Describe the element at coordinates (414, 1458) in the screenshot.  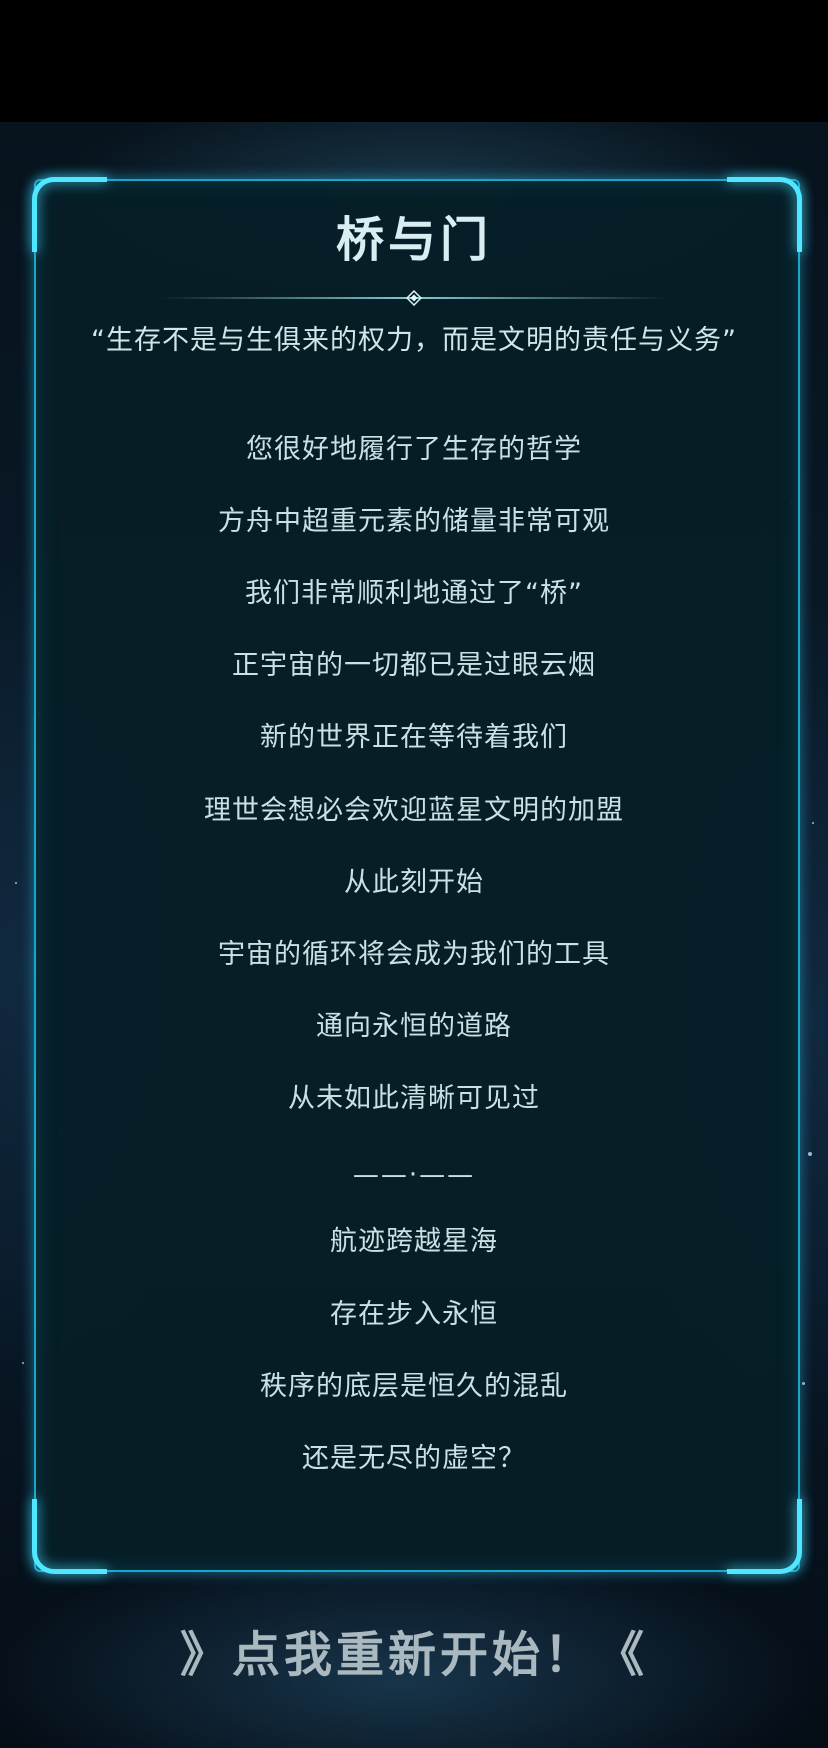
I see `closing-line: 还是无尽的虚空？` at that location.